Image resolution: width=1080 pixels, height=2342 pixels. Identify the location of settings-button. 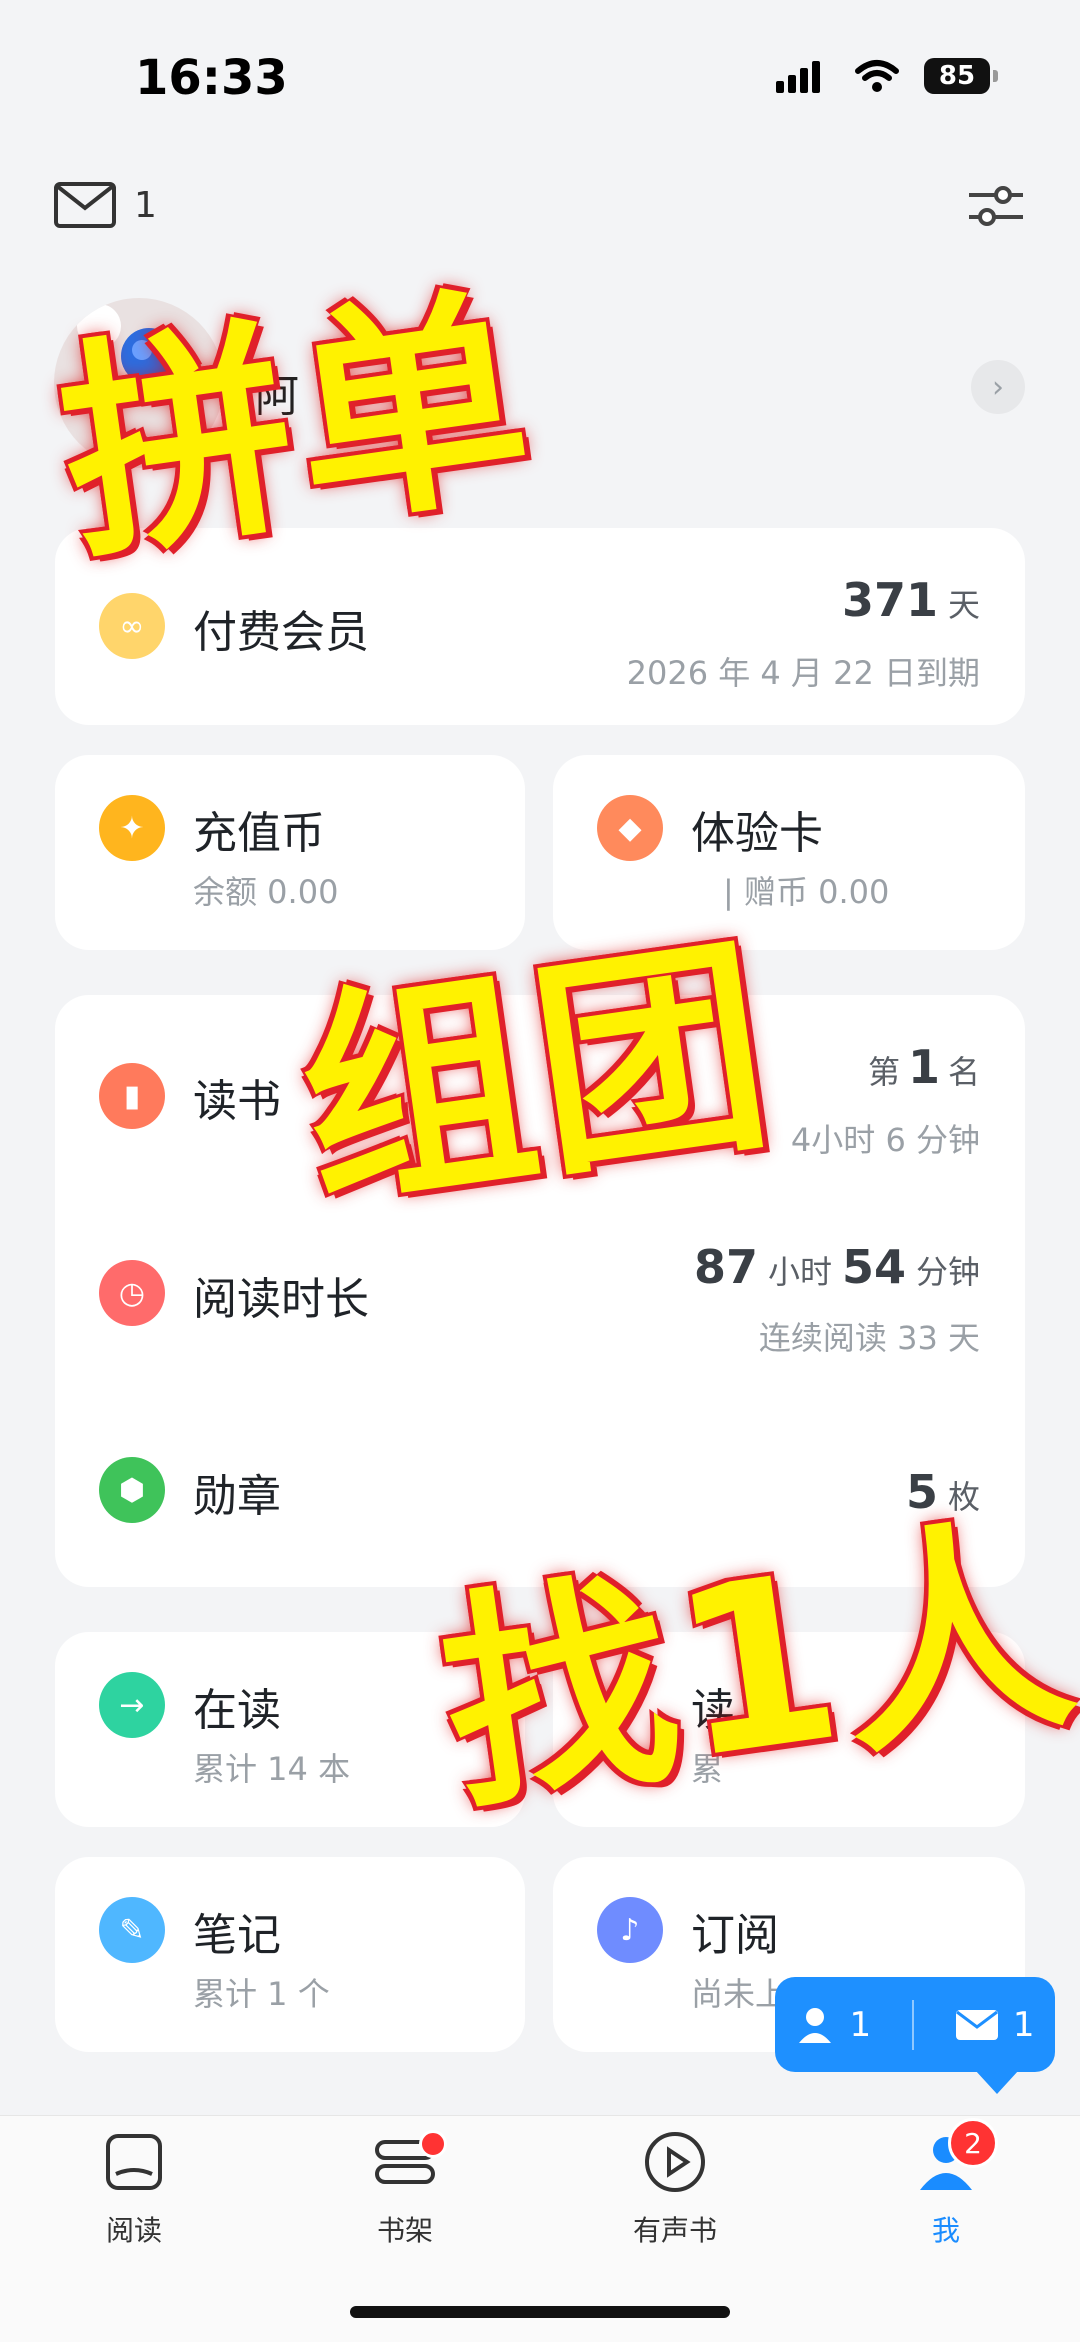
(996, 208).